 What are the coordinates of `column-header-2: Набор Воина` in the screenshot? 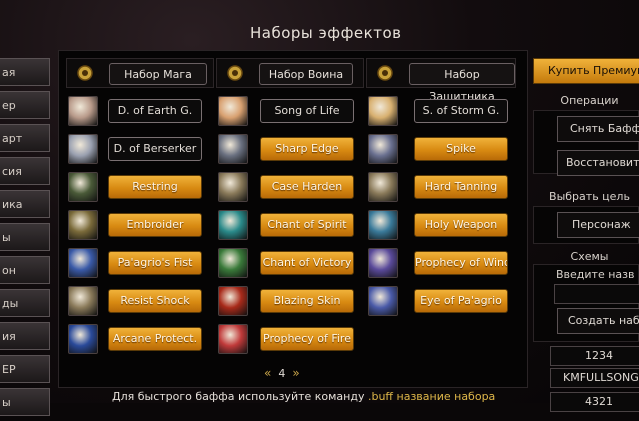 It's located at (290, 73).